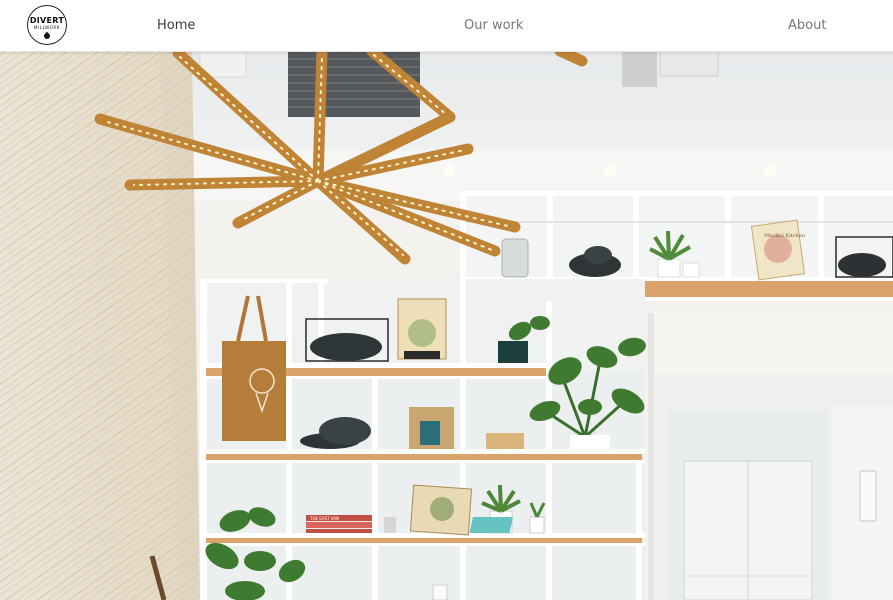  I want to click on nav-link-home: Home, so click(176, 25).